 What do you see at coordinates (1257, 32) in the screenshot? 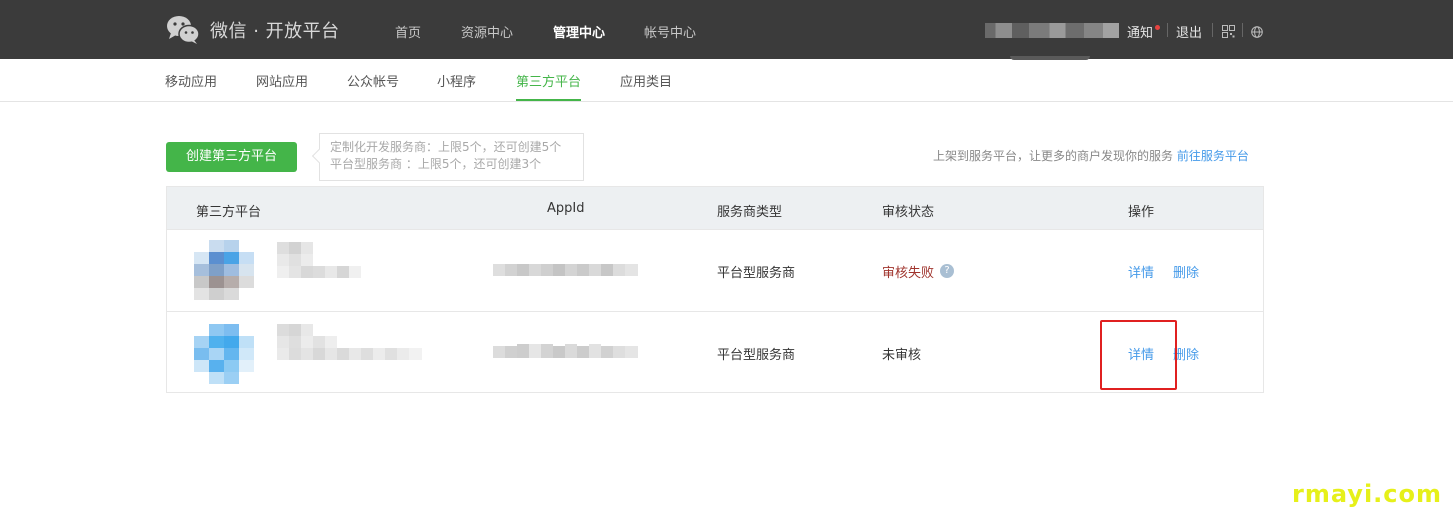
I see `globe-icon` at bounding box center [1257, 32].